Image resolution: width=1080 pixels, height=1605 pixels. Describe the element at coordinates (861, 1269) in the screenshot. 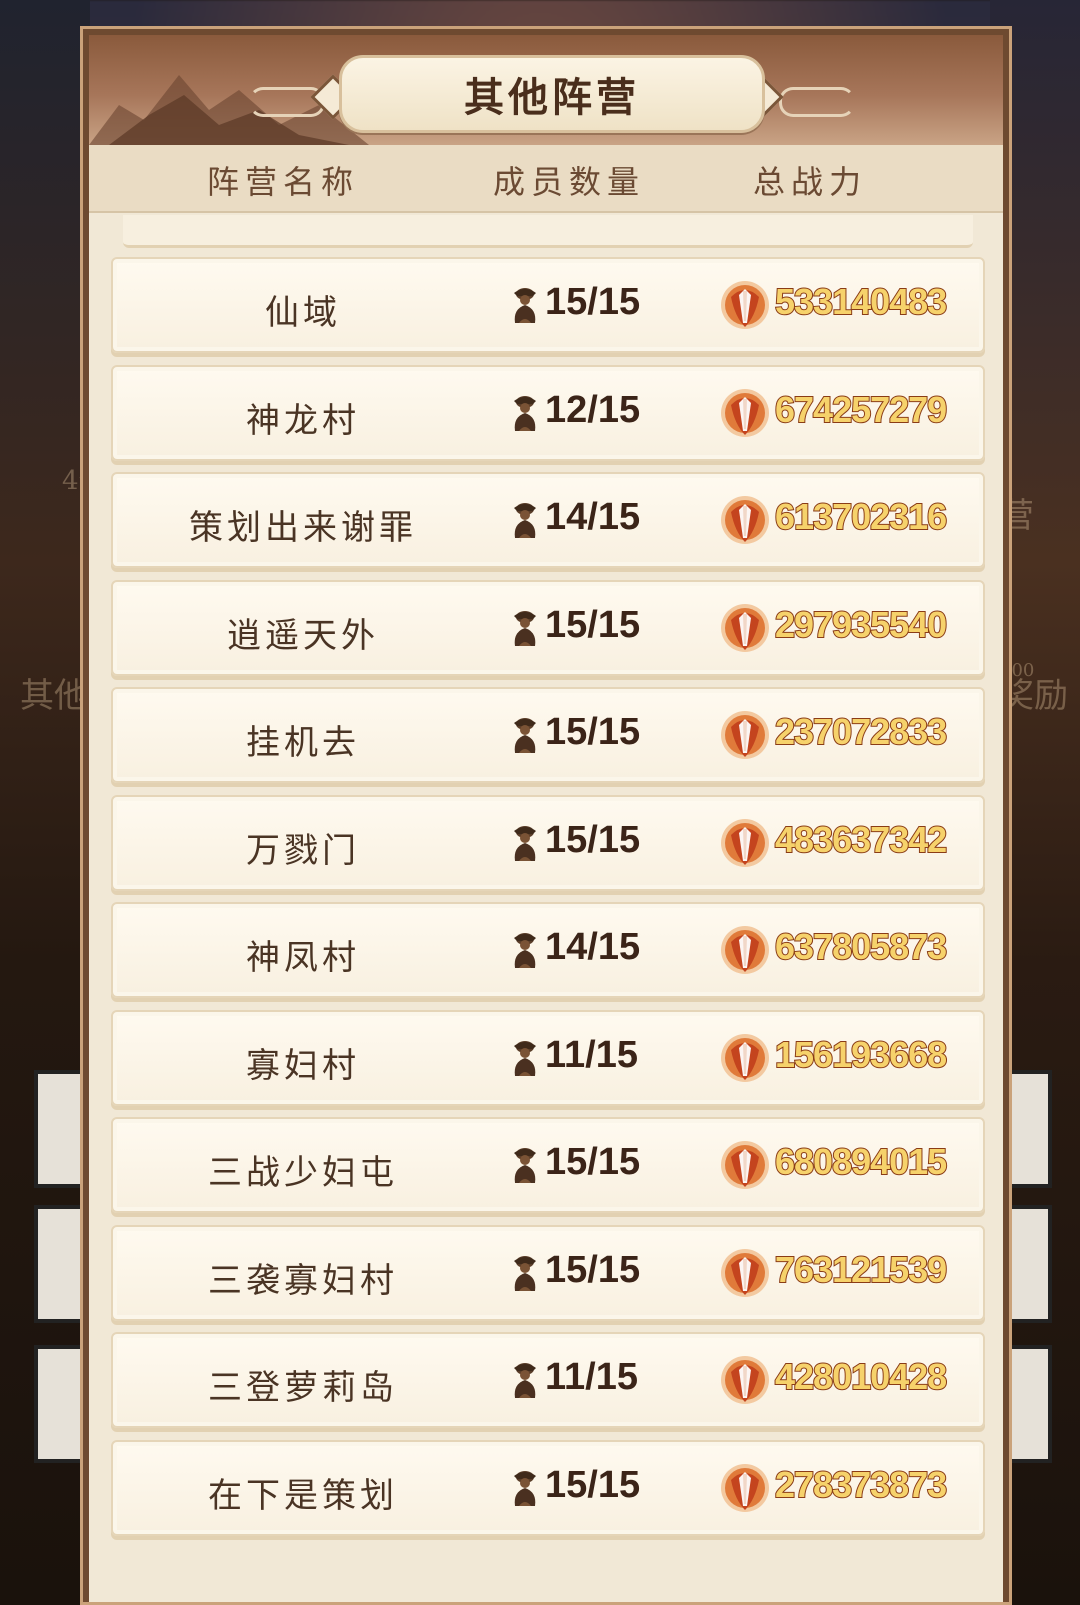

I see `camp-total-power: 763121539` at that location.